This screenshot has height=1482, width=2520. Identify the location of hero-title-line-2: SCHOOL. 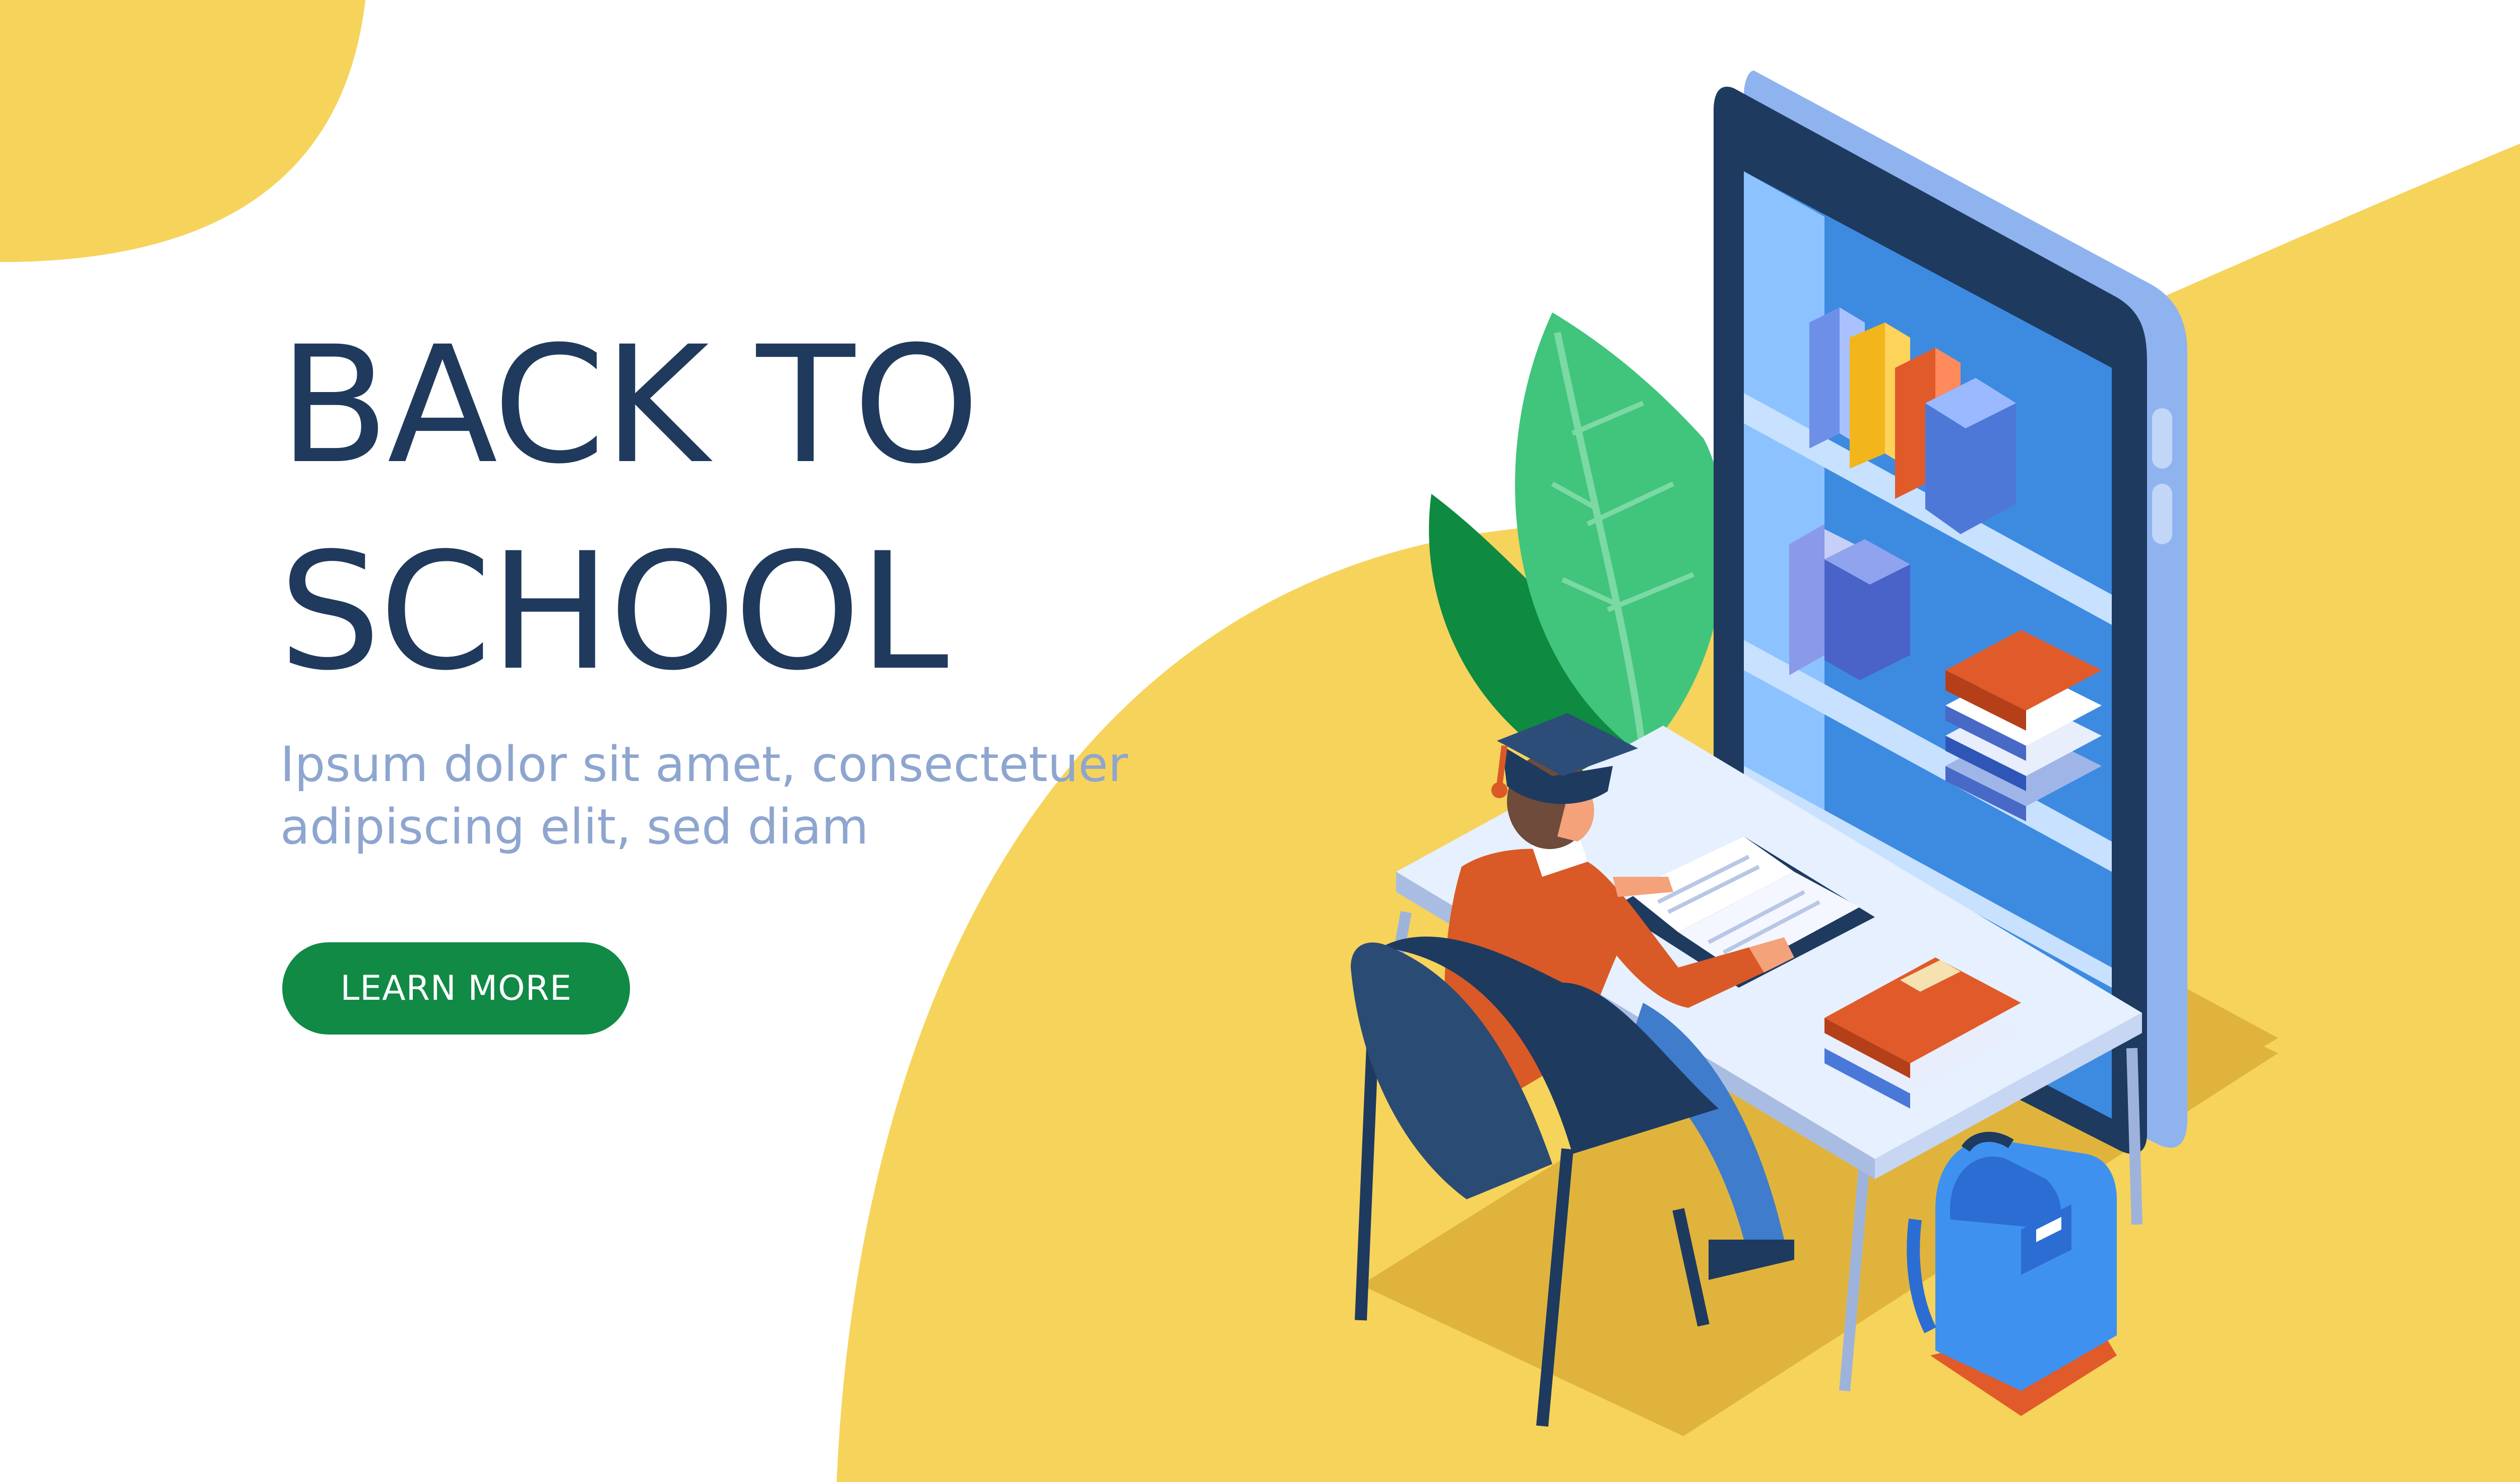
(614, 612).